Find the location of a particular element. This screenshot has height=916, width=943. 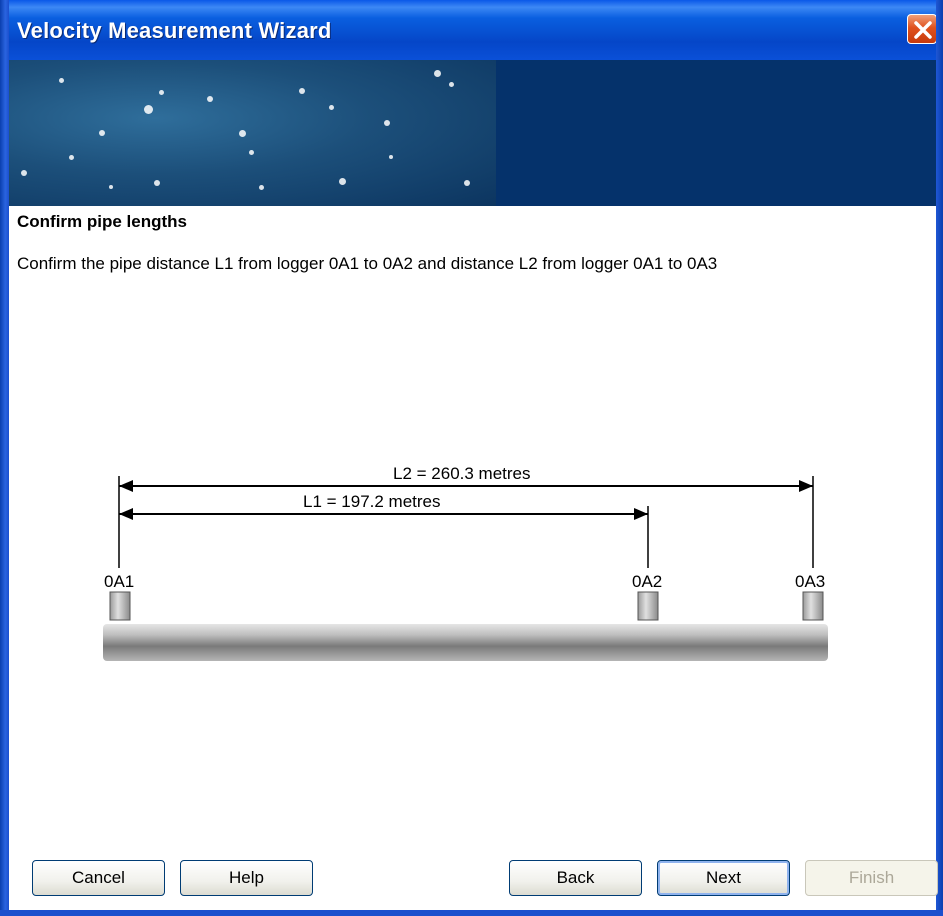

logger-0a2 is located at coordinates (648, 606).